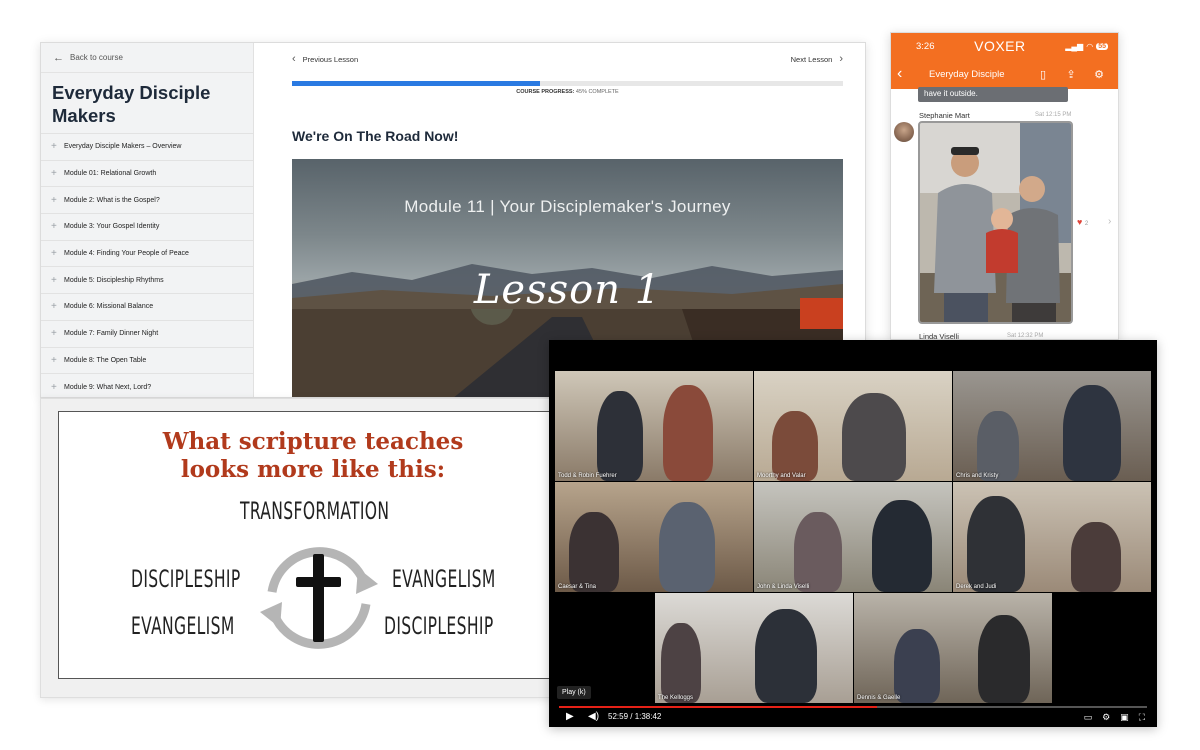 Image resolution: width=1200 pixels, height=750 pixels. What do you see at coordinates (294, 59) in the screenshot?
I see `chevron-left-icon: ‹` at bounding box center [294, 59].